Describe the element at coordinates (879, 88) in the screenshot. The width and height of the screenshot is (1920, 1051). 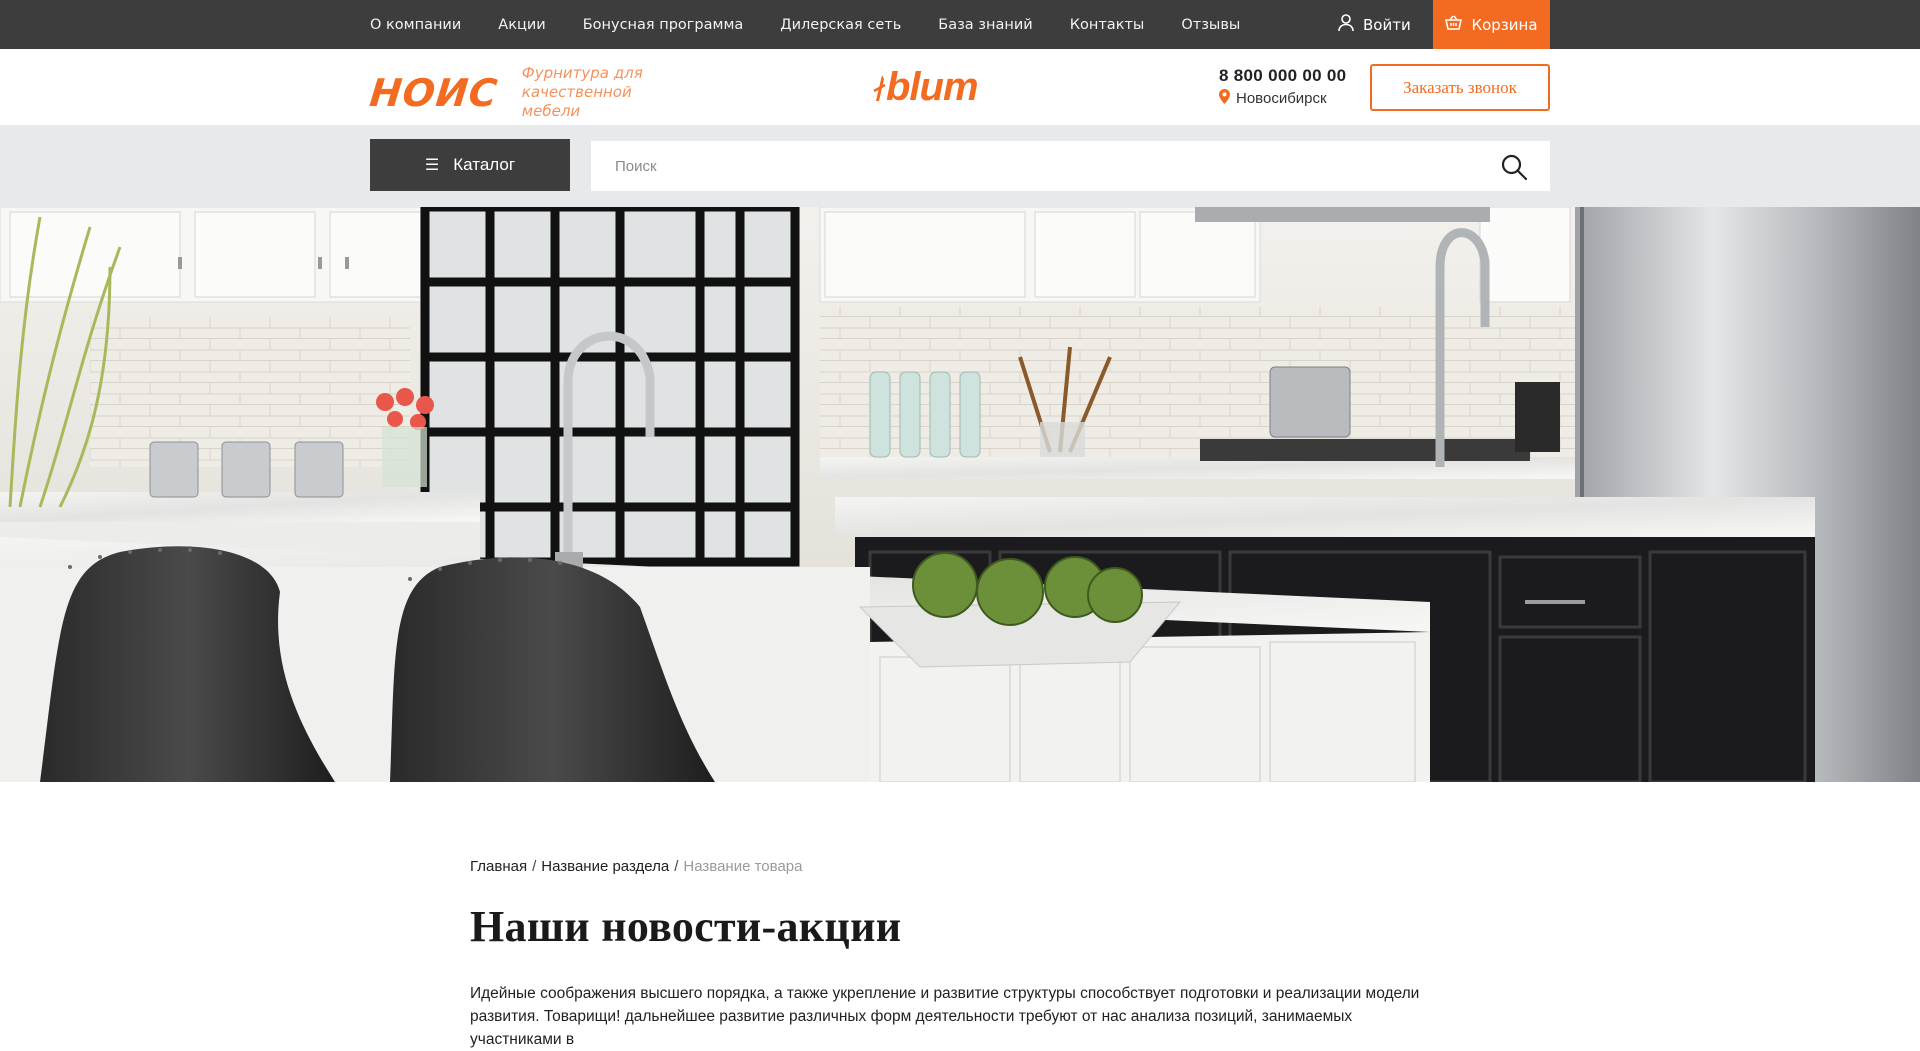
I see `blum-mark-icon` at that location.